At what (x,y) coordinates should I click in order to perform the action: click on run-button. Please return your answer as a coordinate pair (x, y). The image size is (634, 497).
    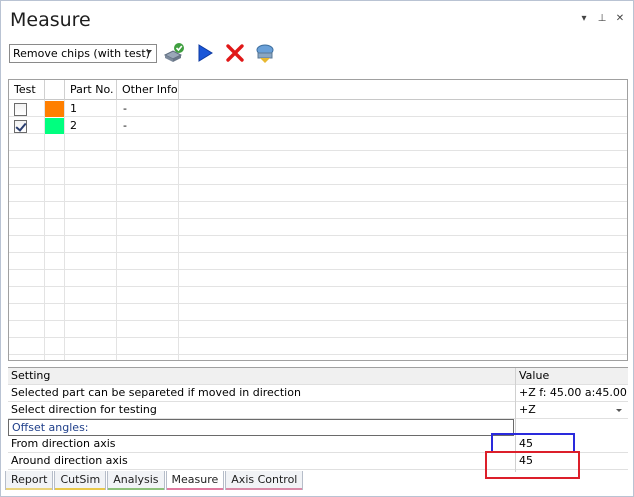
    Looking at the image, I should click on (205, 53).